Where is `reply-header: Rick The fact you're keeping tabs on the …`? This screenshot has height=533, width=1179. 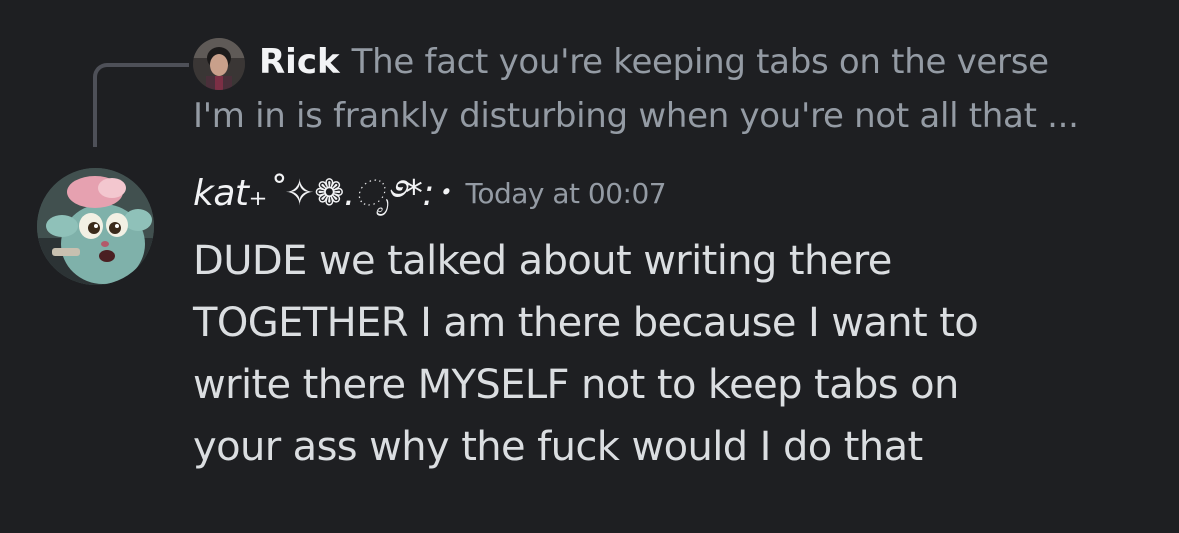
reply-header: Rick The fact you're keeping tabs on the … is located at coordinates (654, 62).